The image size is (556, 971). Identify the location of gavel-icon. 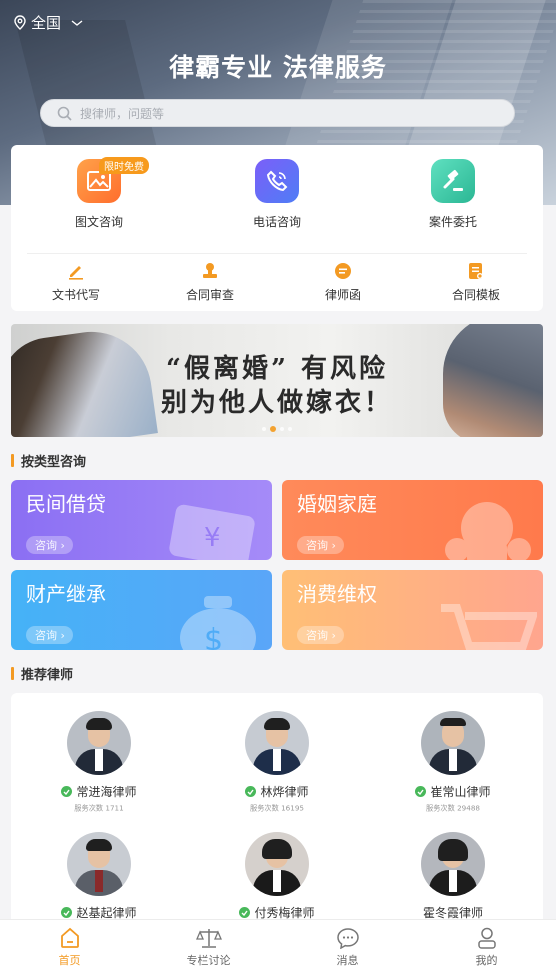
(453, 181).